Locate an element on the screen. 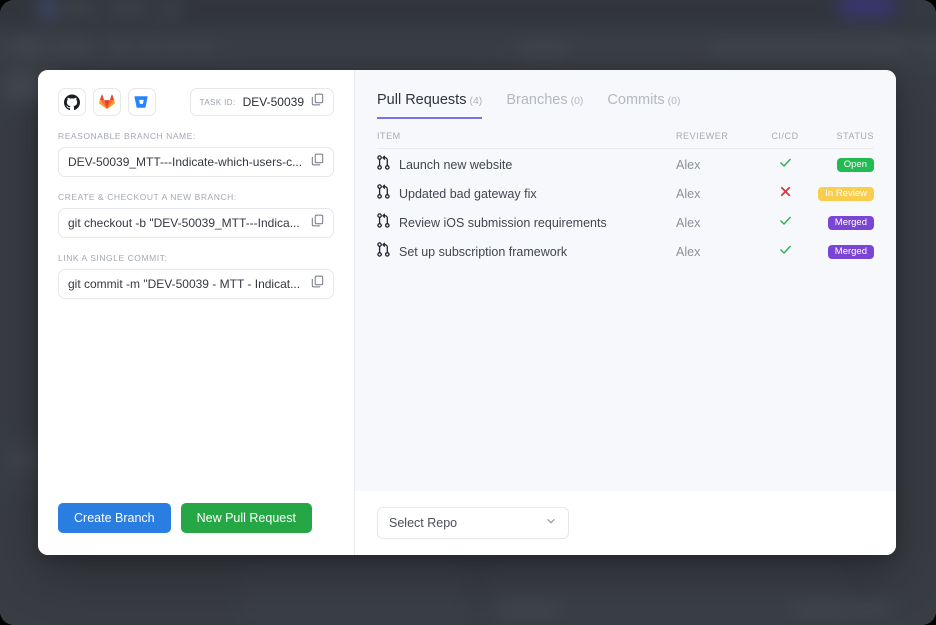  branch-name-label: REASONABLE BRANCH NAME: is located at coordinates (127, 136).